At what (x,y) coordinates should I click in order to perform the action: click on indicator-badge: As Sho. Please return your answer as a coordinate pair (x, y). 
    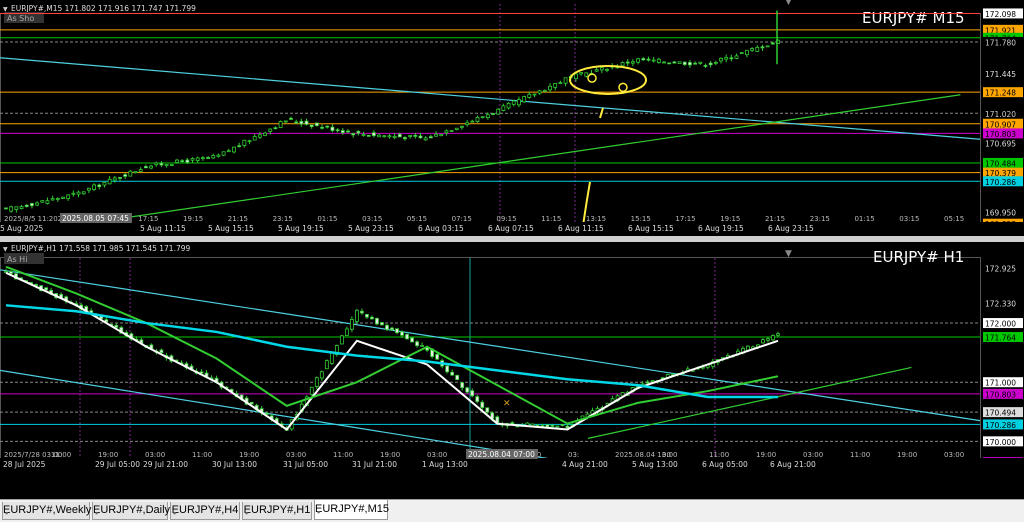
    Looking at the image, I should click on (20, 18).